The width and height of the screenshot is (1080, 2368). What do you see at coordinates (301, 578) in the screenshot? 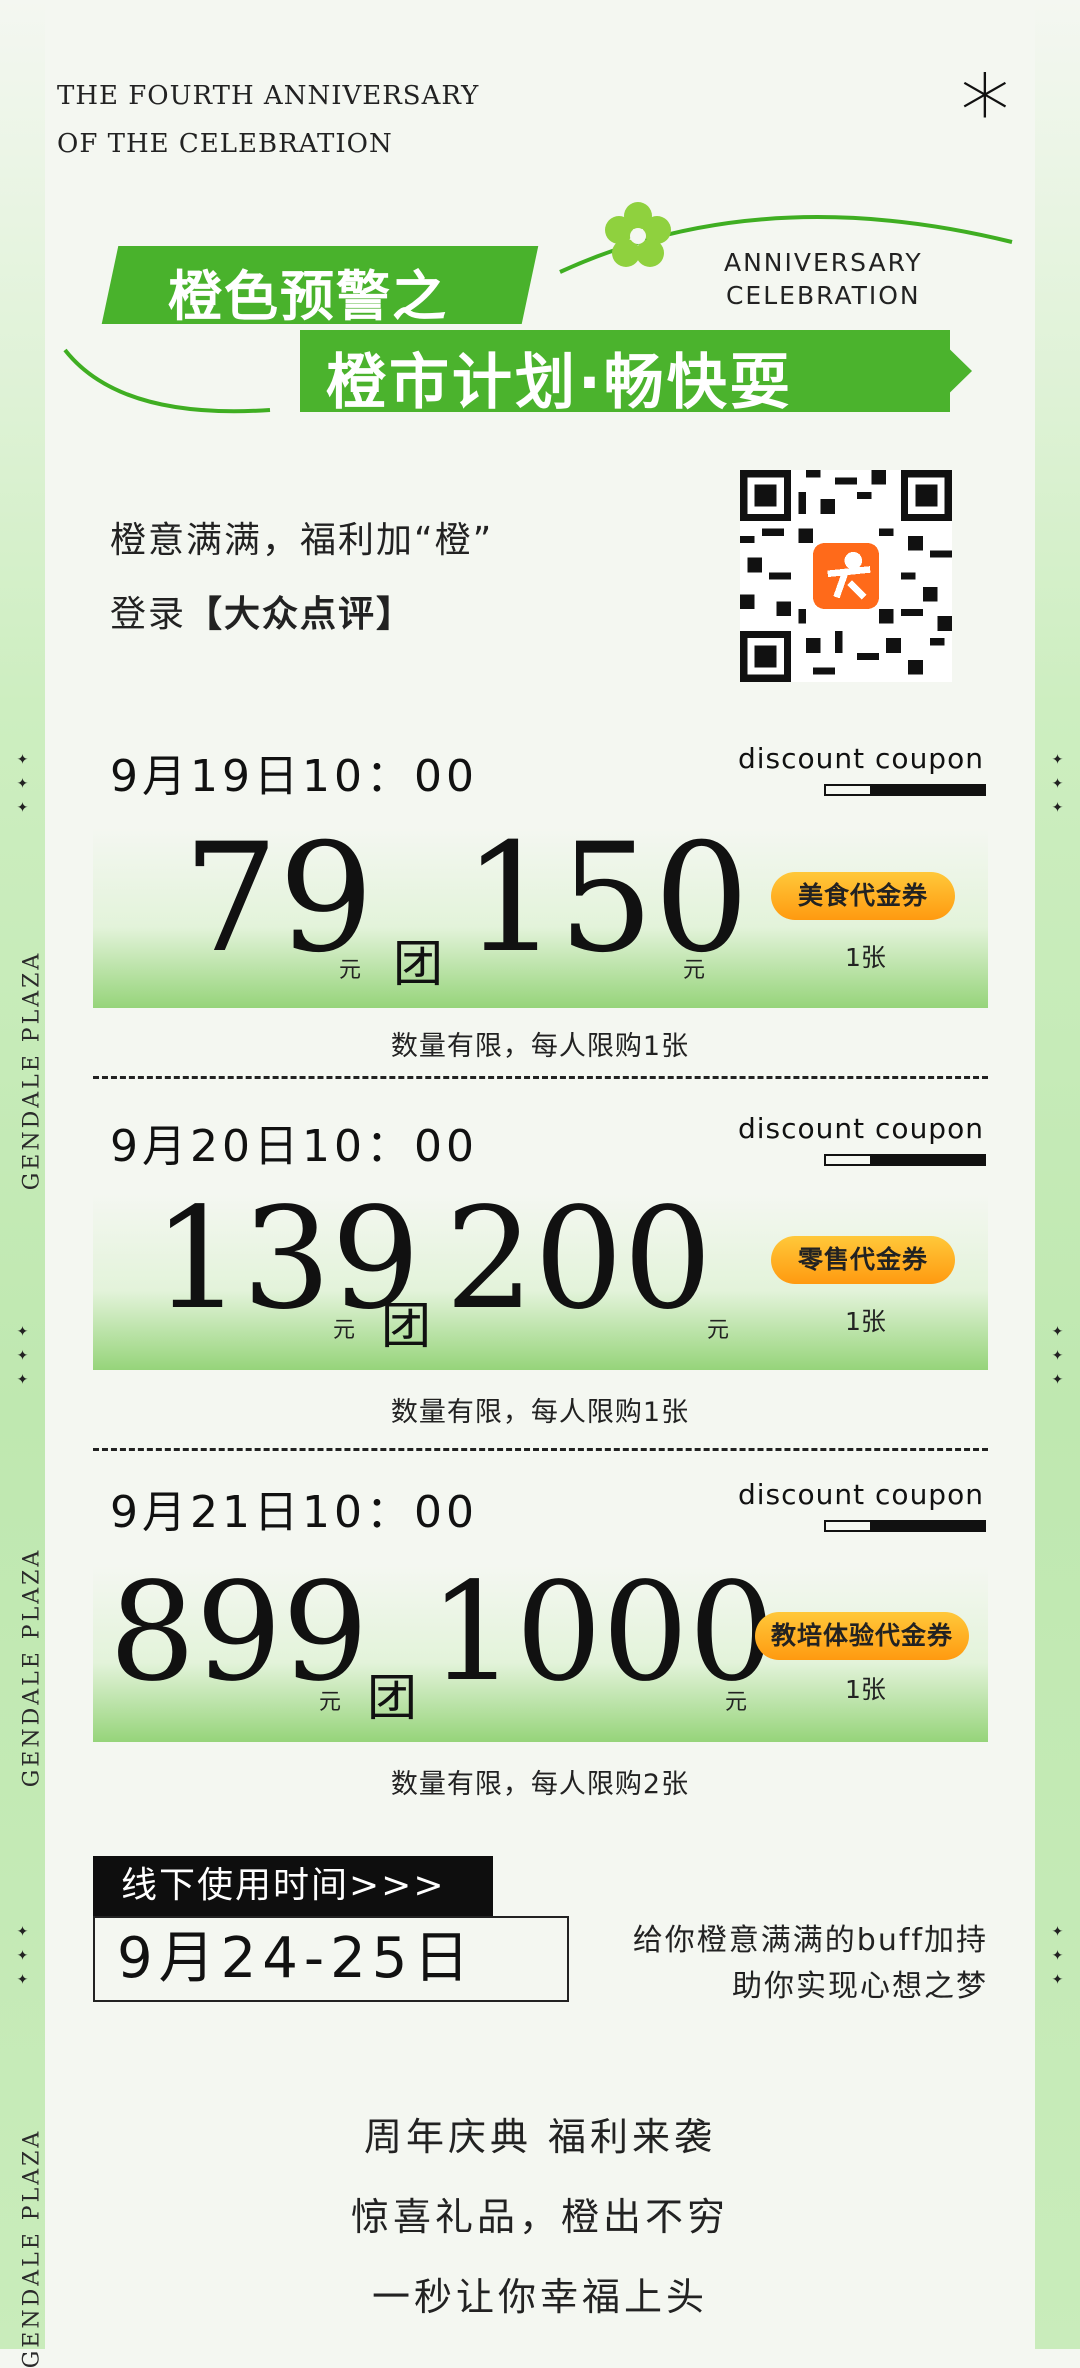
I see `intro-text: 橙意满满，福利加“橙” 登录【大众点评】` at bounding box center [301, 578].